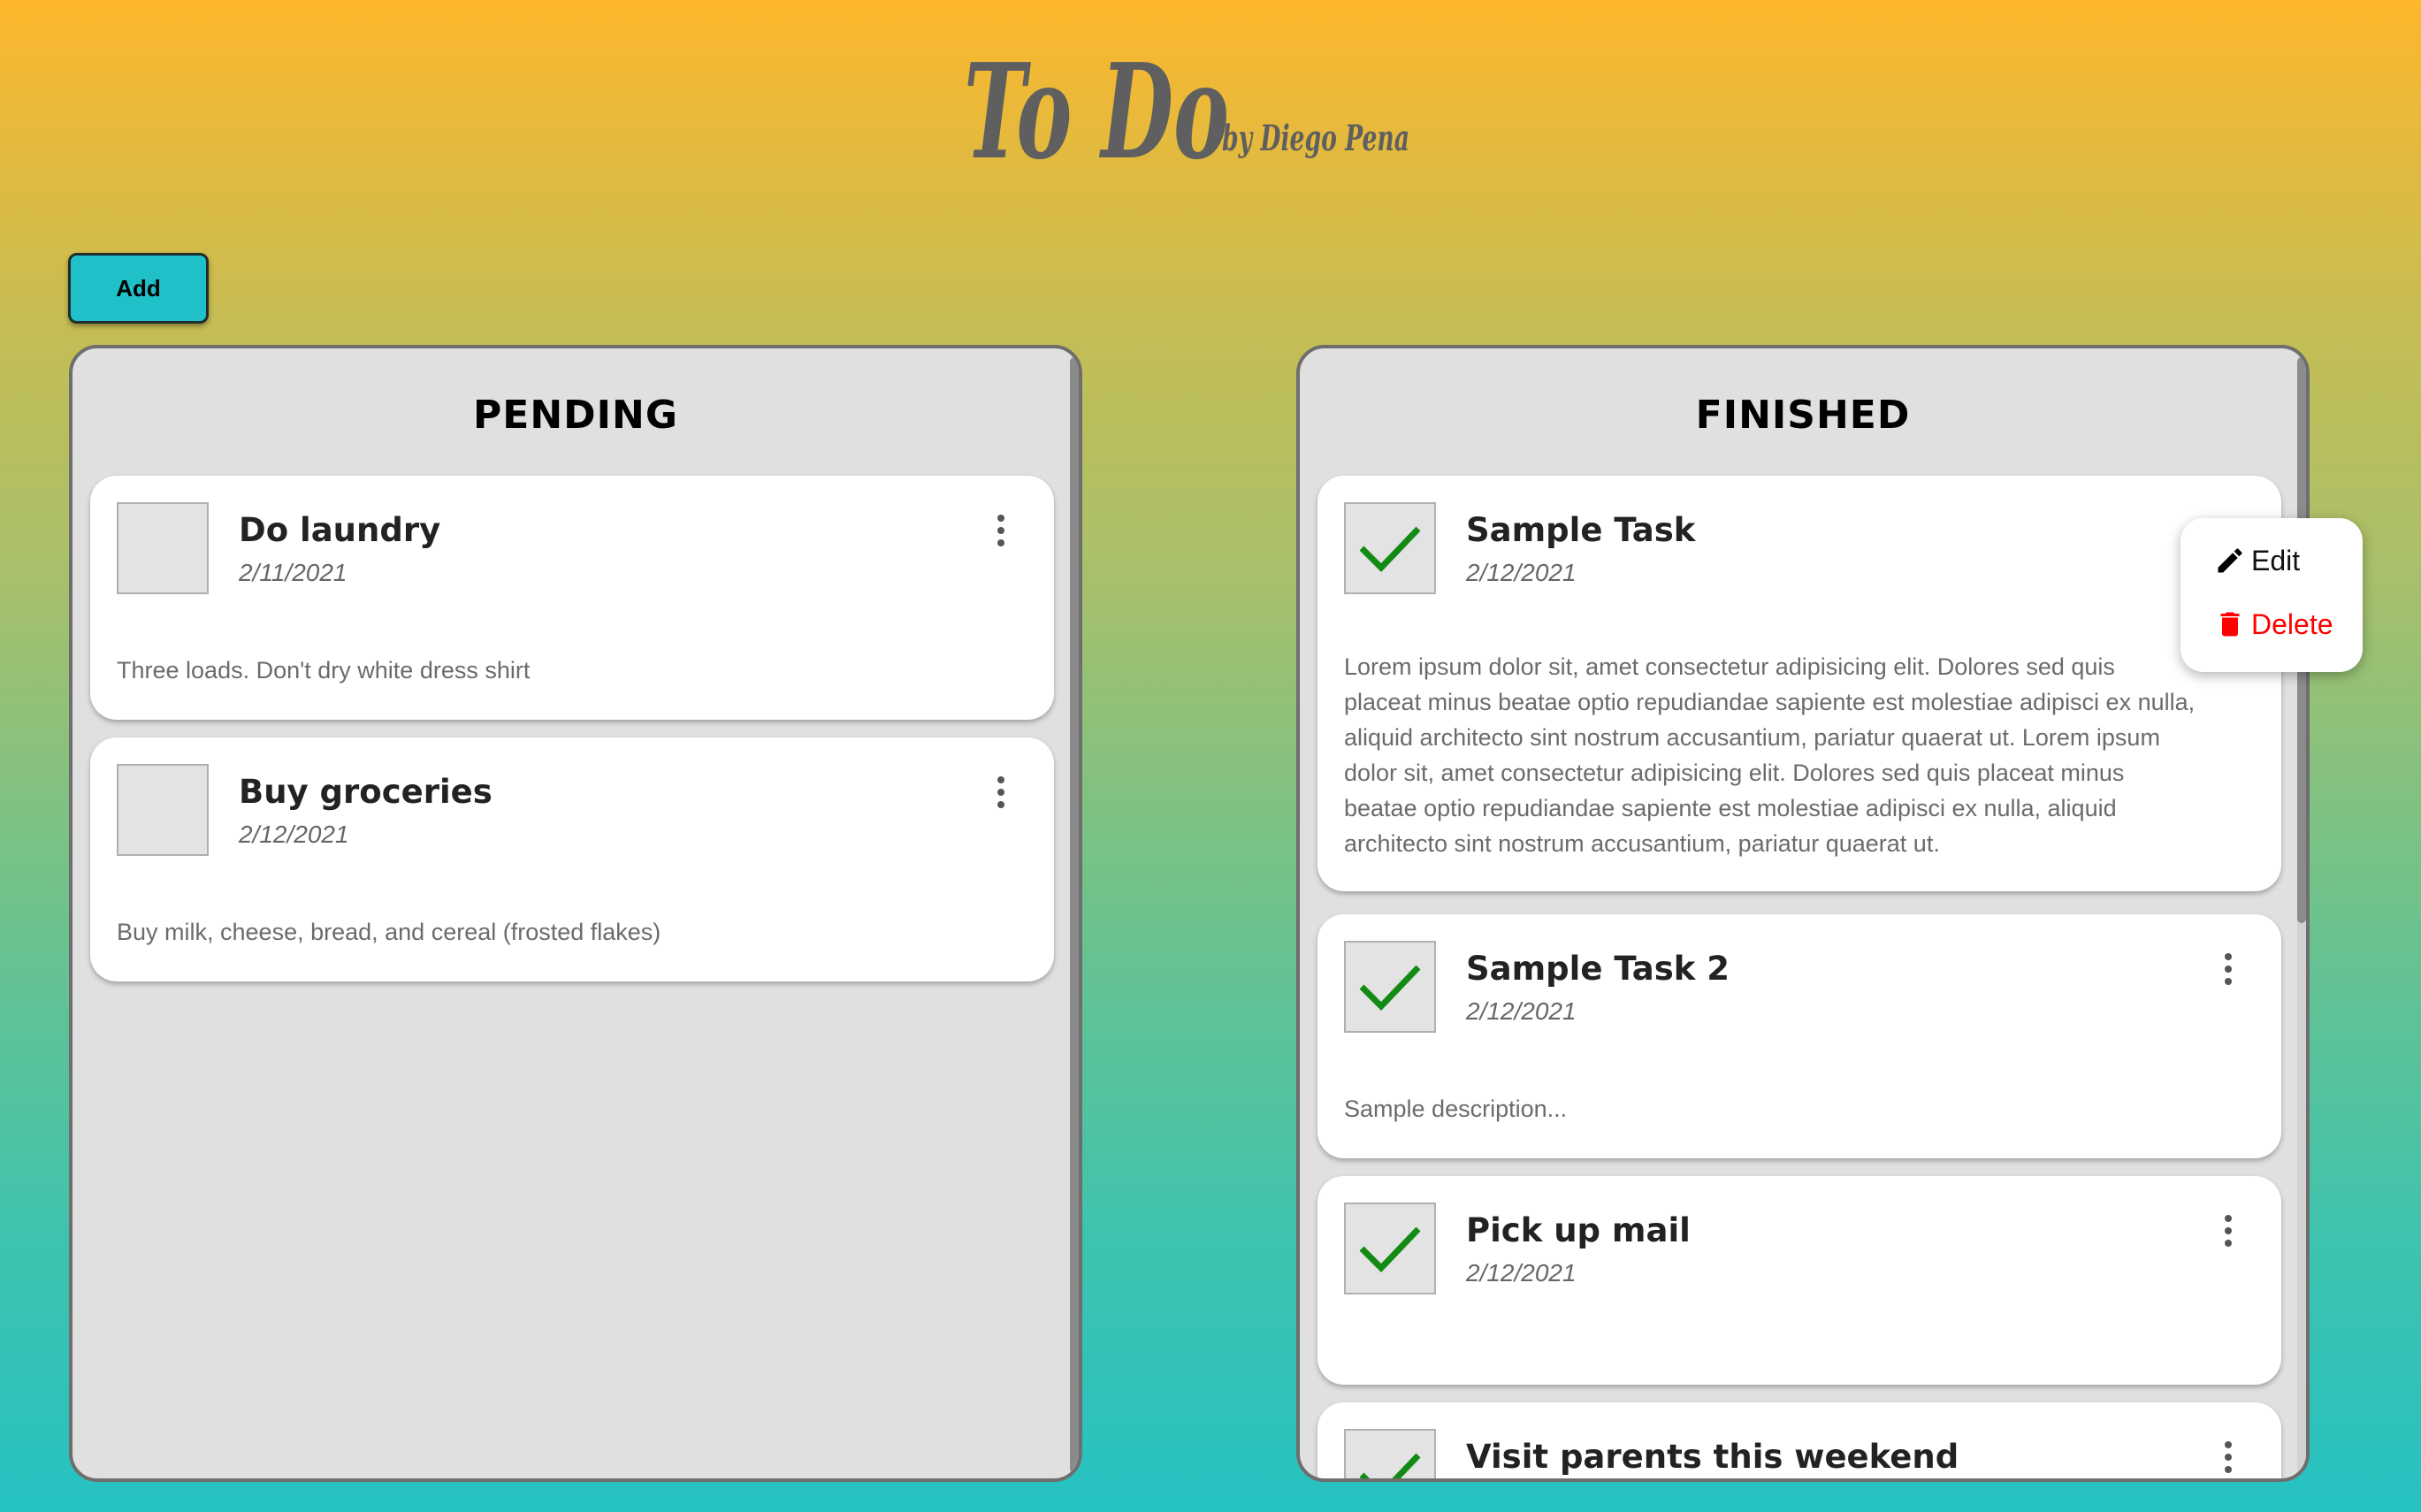  What do you see at coordinates (324, 670) in the screenshot?
I see `task-description: Three loads. Don't dry white dress shirt` at bounding box center [324, 670].